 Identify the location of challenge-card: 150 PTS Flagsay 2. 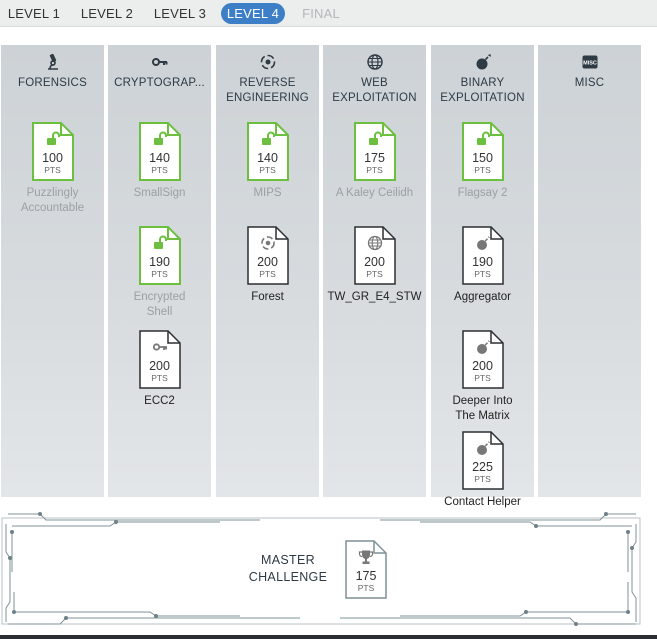
(482, 161).